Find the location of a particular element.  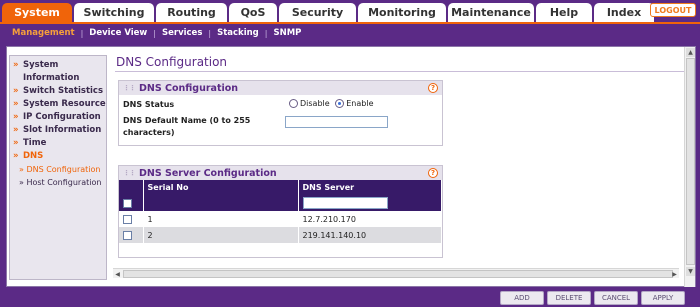

tab-routing: Routing is located at coordinates (191, 12).